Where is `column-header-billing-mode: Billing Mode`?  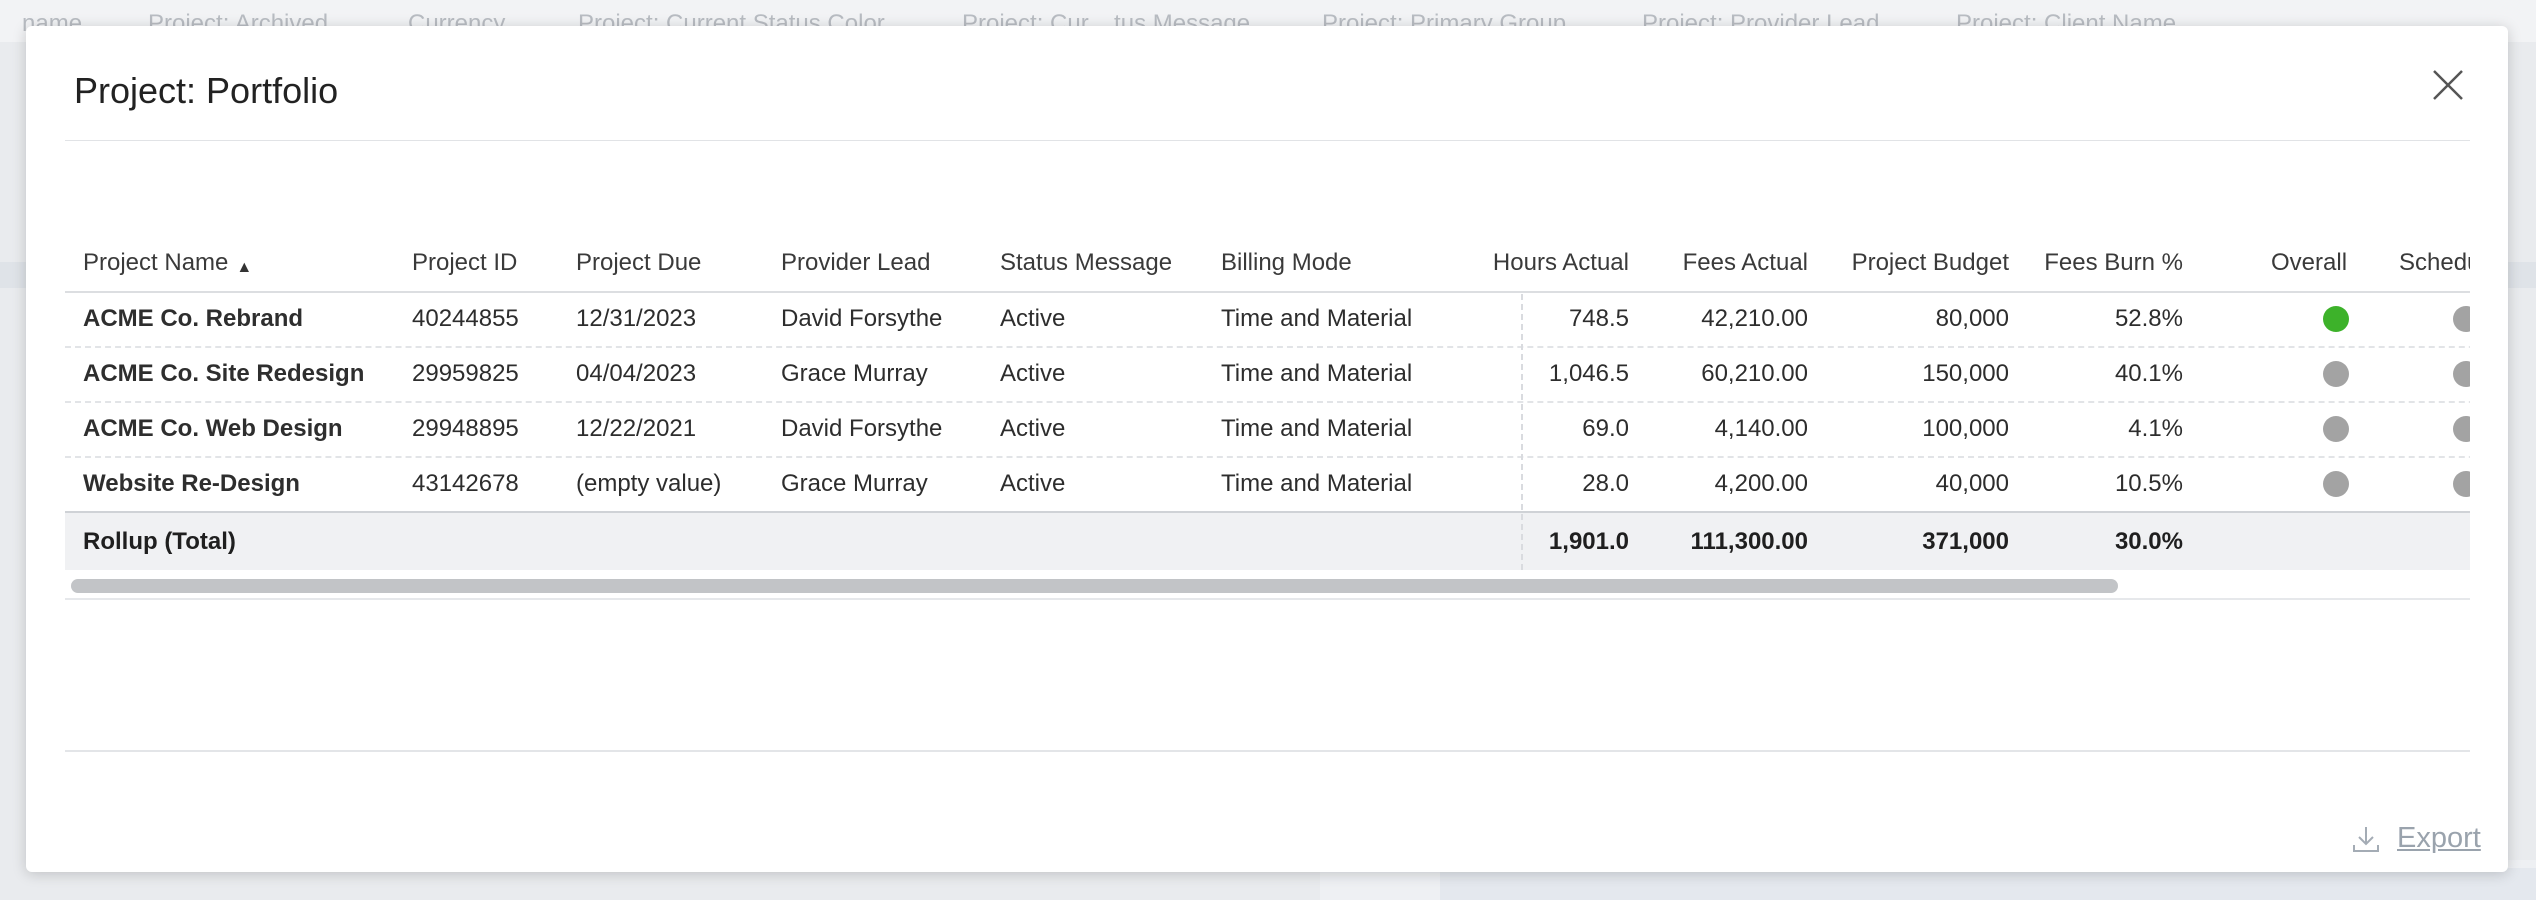
column-header-billing-mode: Billing Mode is located at coordinates (1311, 248).